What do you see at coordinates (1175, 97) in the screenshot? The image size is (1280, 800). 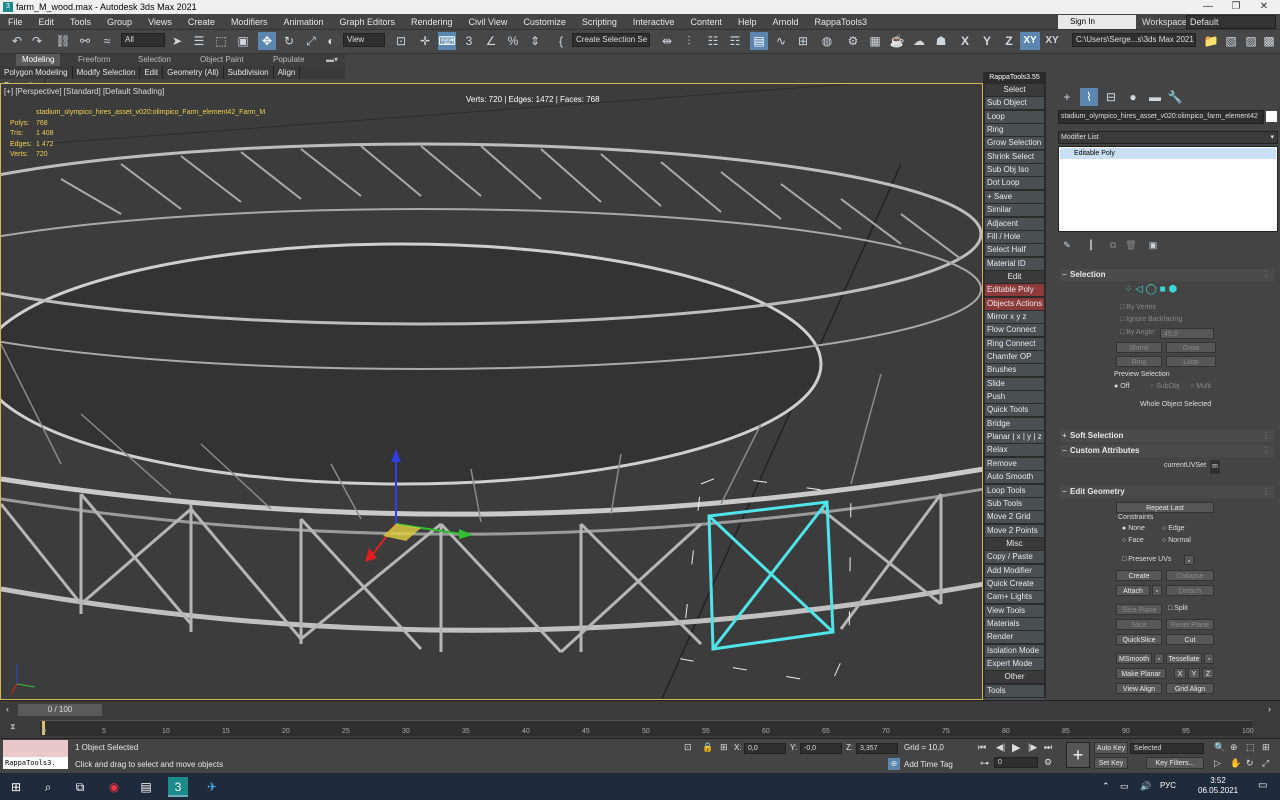 I see `utilities-tab-icon: 🔧` at bounding box center [1175, 97].